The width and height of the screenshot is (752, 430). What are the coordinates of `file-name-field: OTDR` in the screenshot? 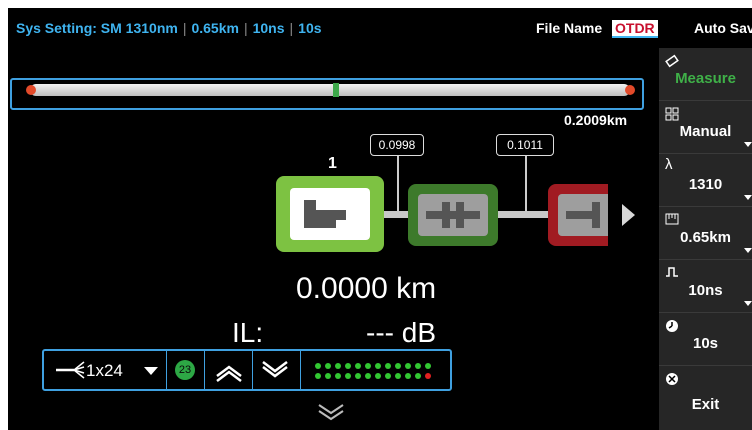 It's located at (635, 29).